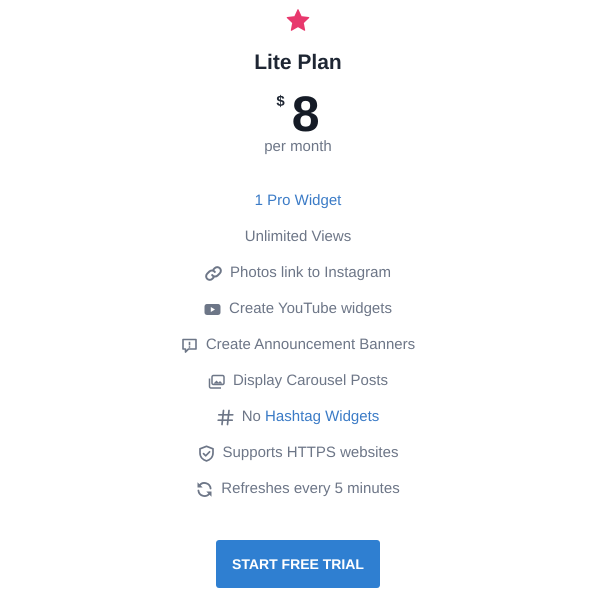  What do you see at coordinates (310, 272) in the screenshot?
I see `feature-text: Photos link to Instagram` at bounding box center [310, 272].